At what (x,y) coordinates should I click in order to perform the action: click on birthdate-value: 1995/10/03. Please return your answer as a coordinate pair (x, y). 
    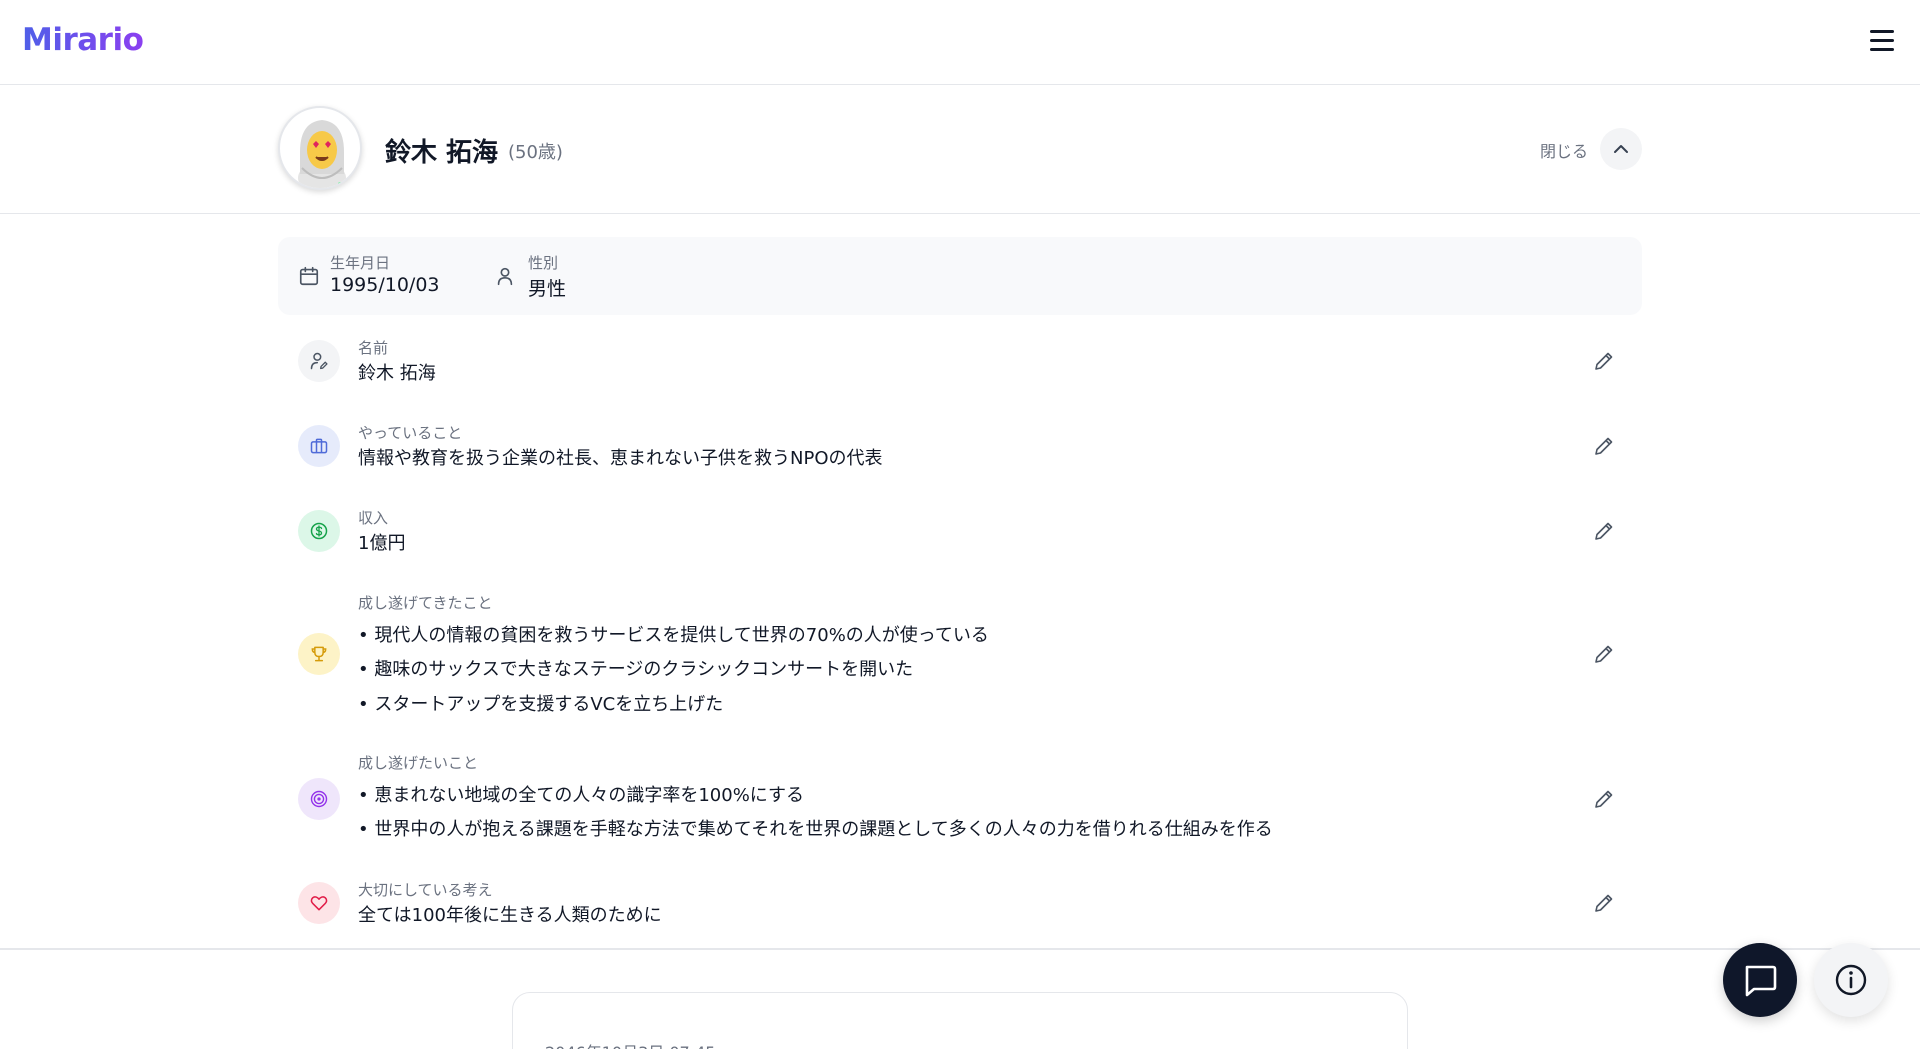
    Looking at the image, I should click on (385, 285).